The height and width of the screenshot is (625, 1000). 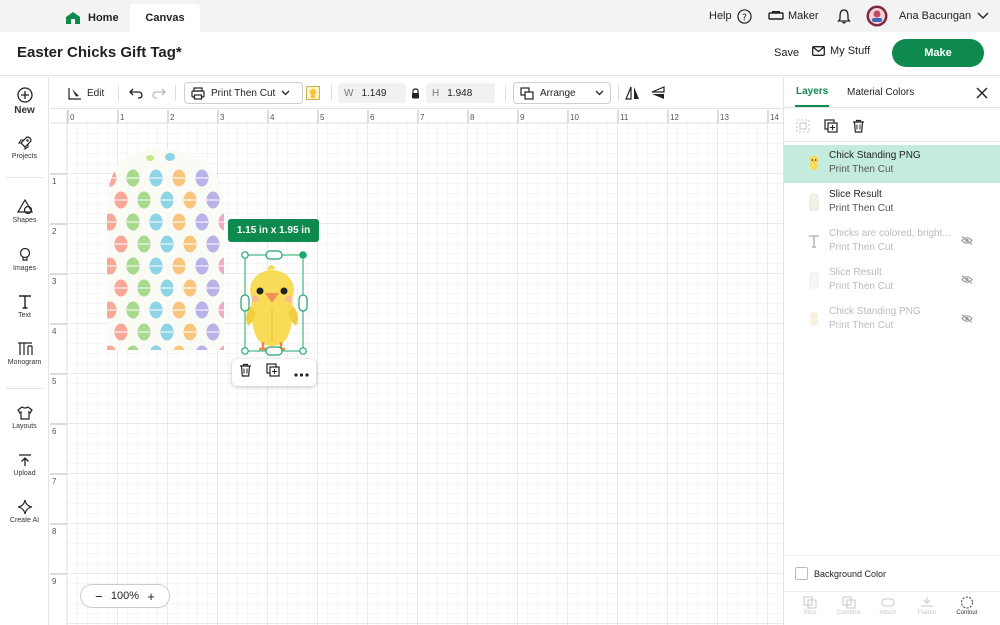 What do you see at coordinates (562, 93) in the screenshot?
I see `arrange-dropdown: Arrange` at bounding box center [562, 93].